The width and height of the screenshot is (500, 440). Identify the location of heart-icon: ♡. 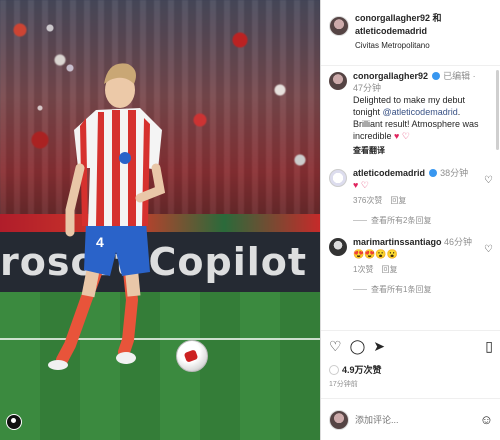
(335, 346).